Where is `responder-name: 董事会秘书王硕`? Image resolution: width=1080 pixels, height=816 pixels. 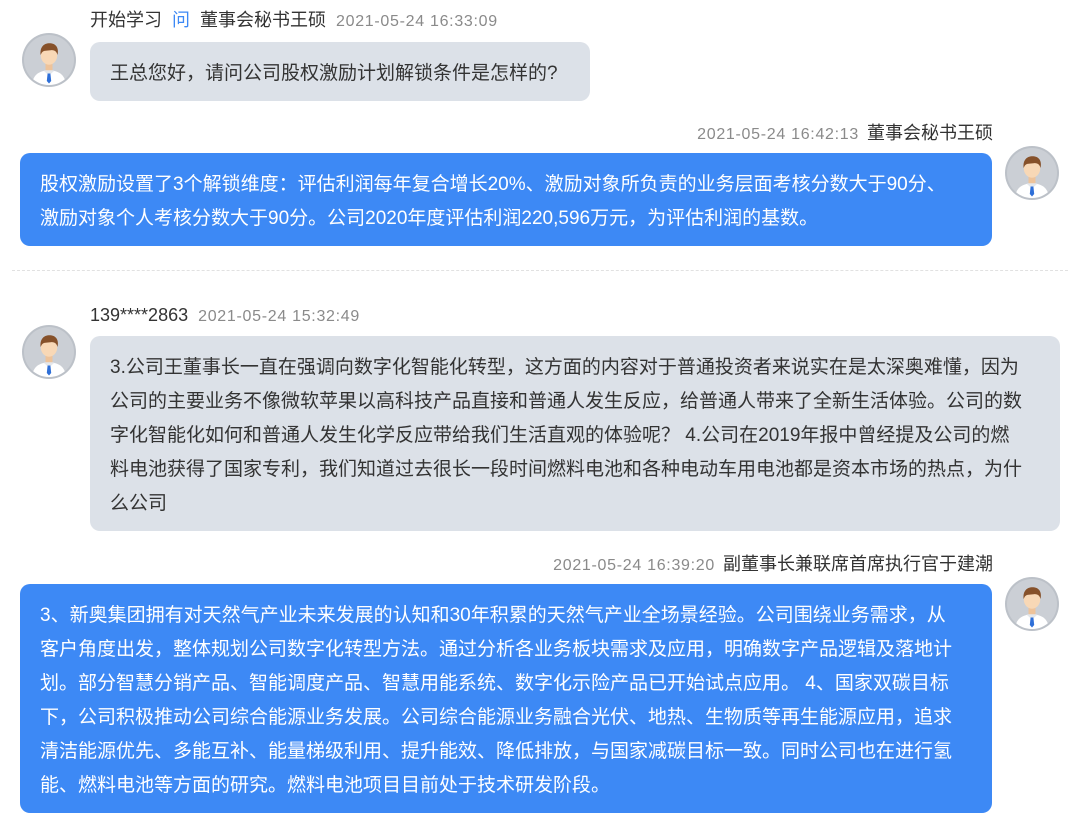 responder-name: 董事会秘书王硕 is located at coordinates (930, 133).